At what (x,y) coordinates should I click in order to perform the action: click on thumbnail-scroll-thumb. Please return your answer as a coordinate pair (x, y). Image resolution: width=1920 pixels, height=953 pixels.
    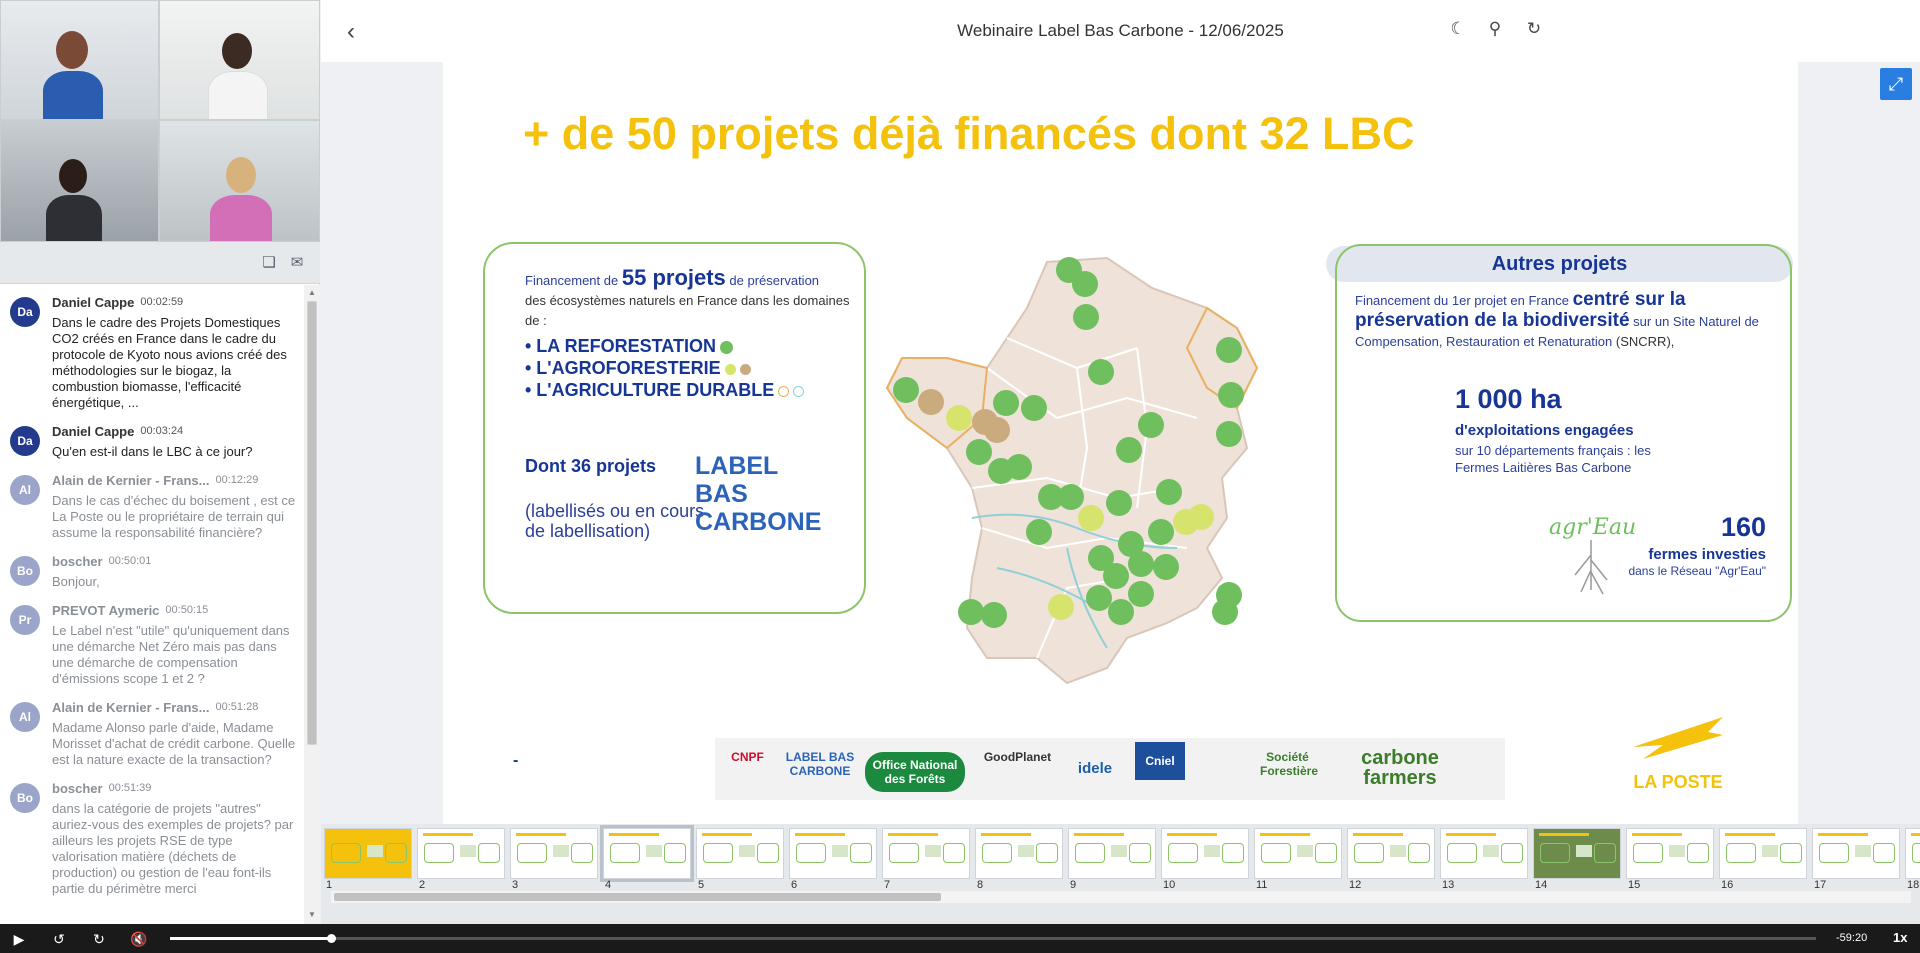
    Looking at the image, I should click on (637, 897).